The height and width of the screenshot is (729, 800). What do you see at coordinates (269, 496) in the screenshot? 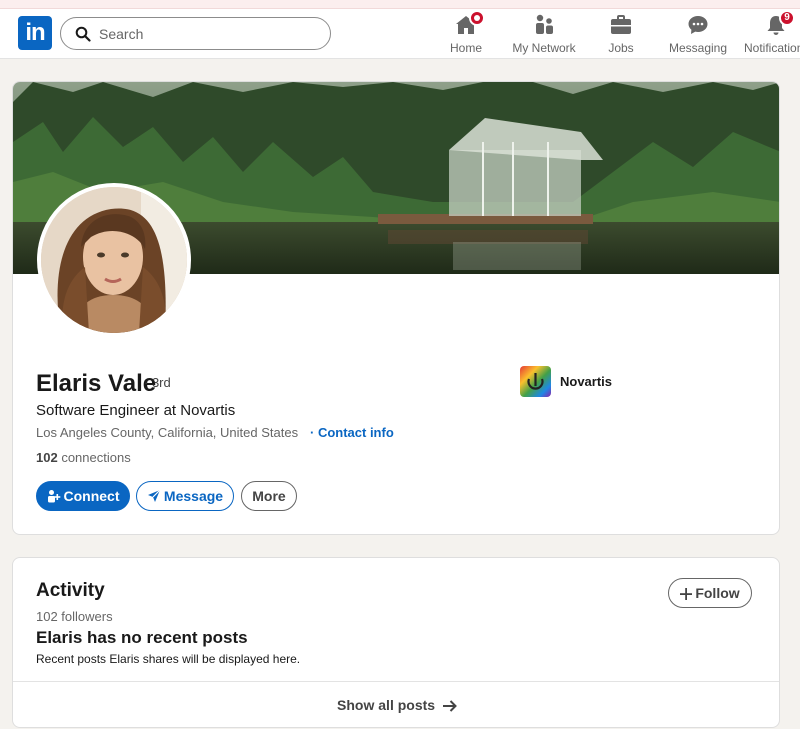
I see `more-button: More` at bounding box center [269, 496].